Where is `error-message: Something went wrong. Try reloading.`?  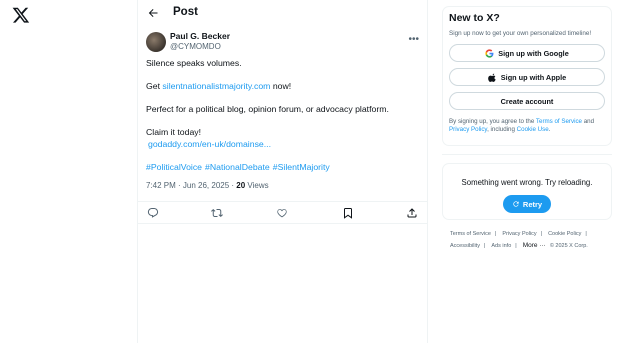 error-message: Something went wrong. Try reloading. is located at coordinates (527, 182).